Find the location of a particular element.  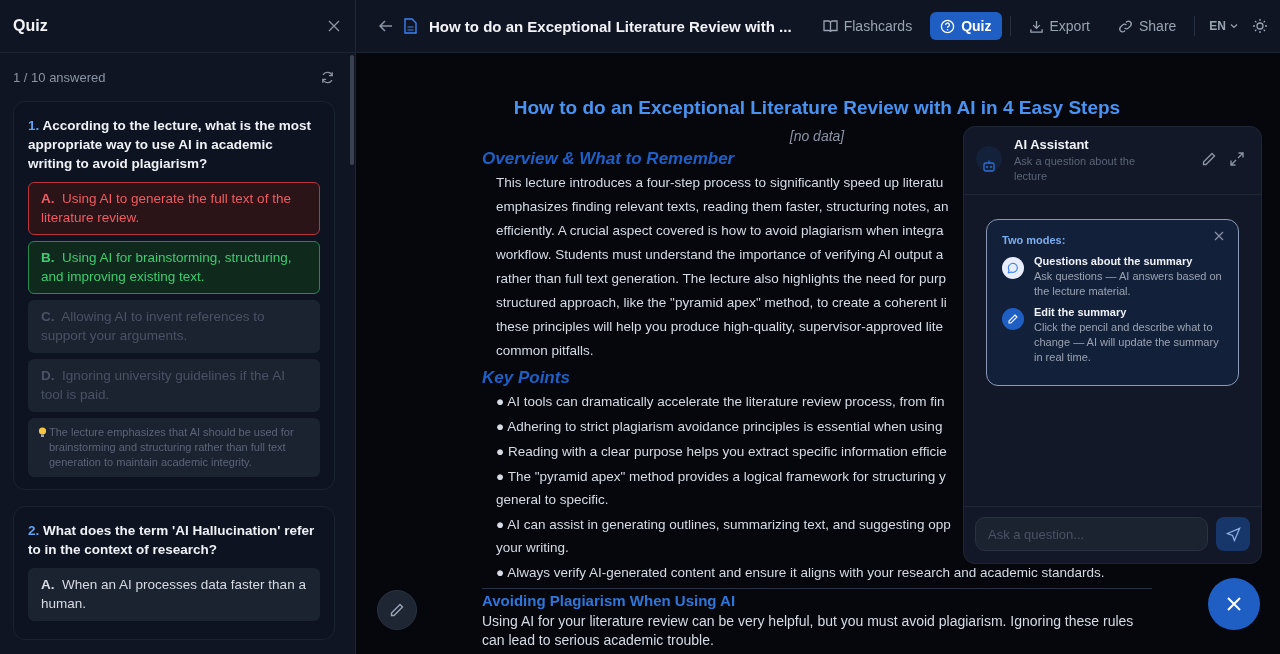

panel-title: Quiz is located at coordinates (30, 26).